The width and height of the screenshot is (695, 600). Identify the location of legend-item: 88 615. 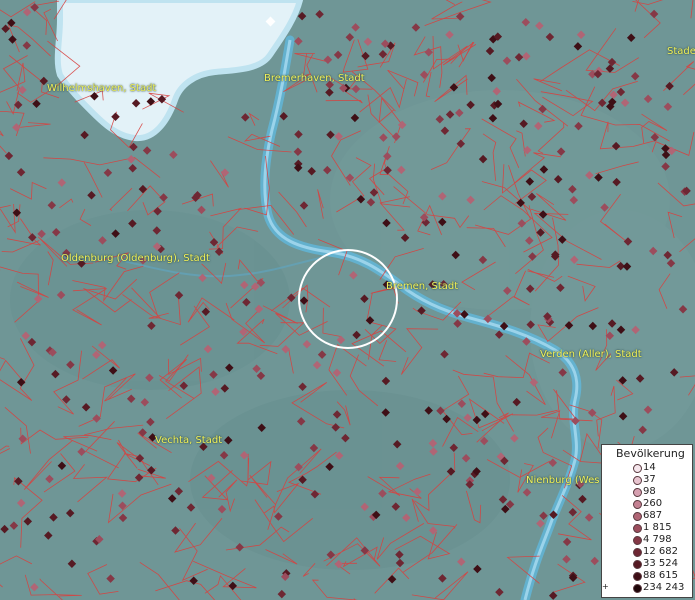
(648, 576).